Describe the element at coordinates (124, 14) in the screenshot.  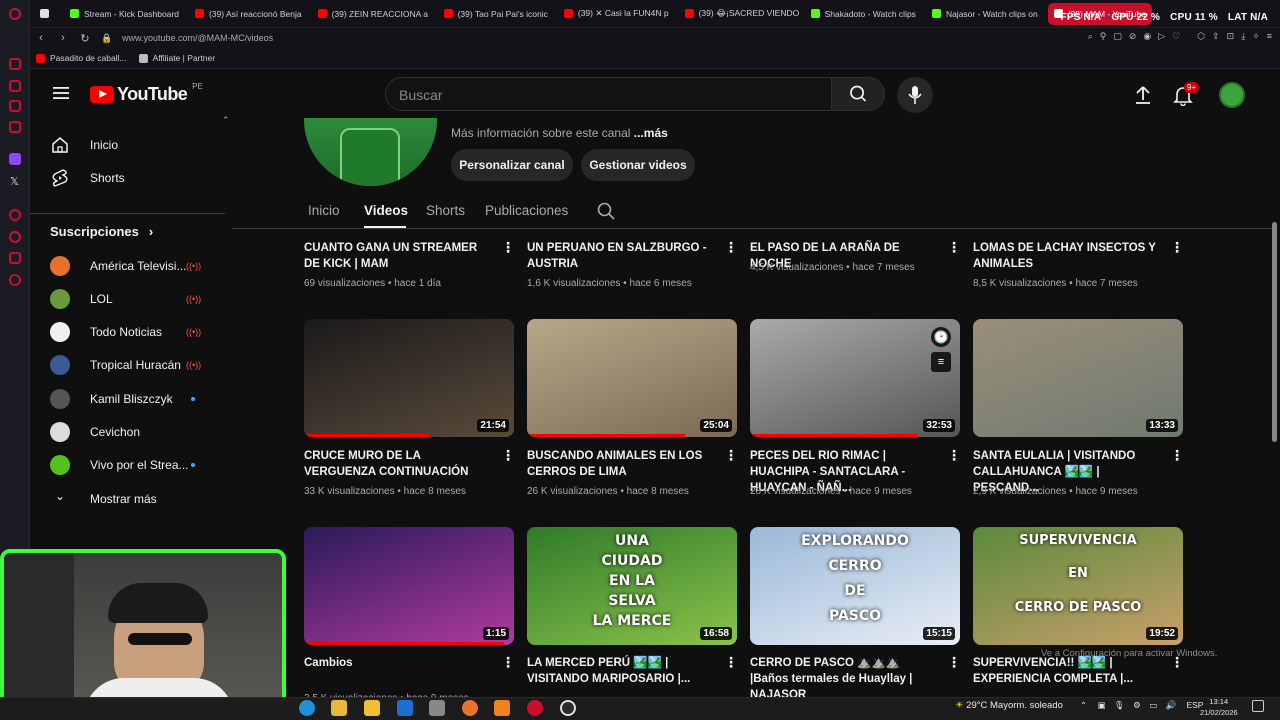
I see `browser-tab: Stream - Kick Dashboard` at that location.